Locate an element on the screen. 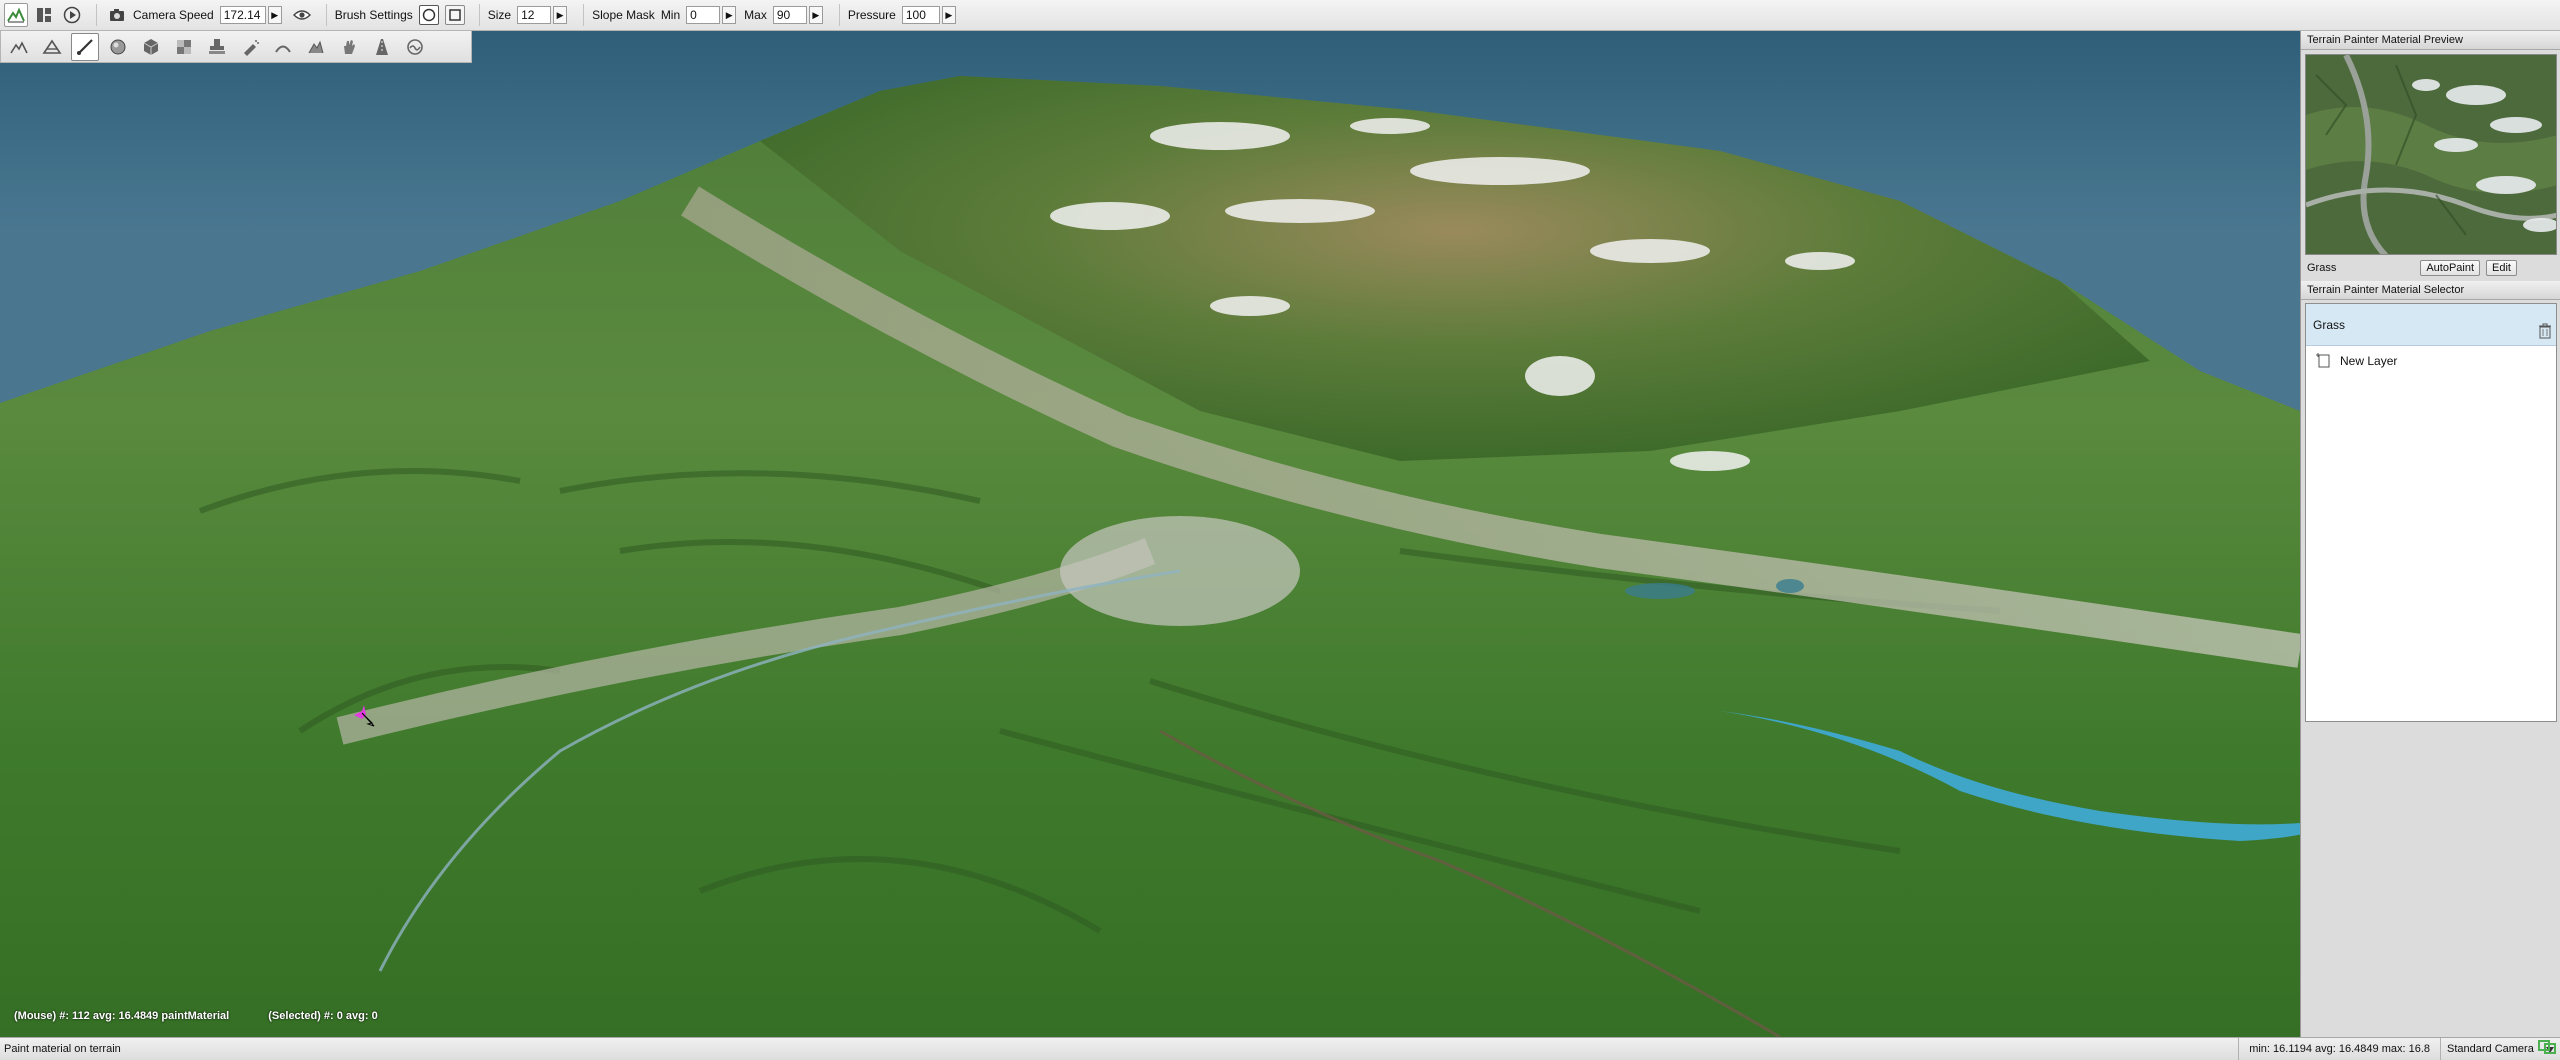 This screenshot has height=1060, width=2560. terrain-tool-row is located at coordinates (236, 47).